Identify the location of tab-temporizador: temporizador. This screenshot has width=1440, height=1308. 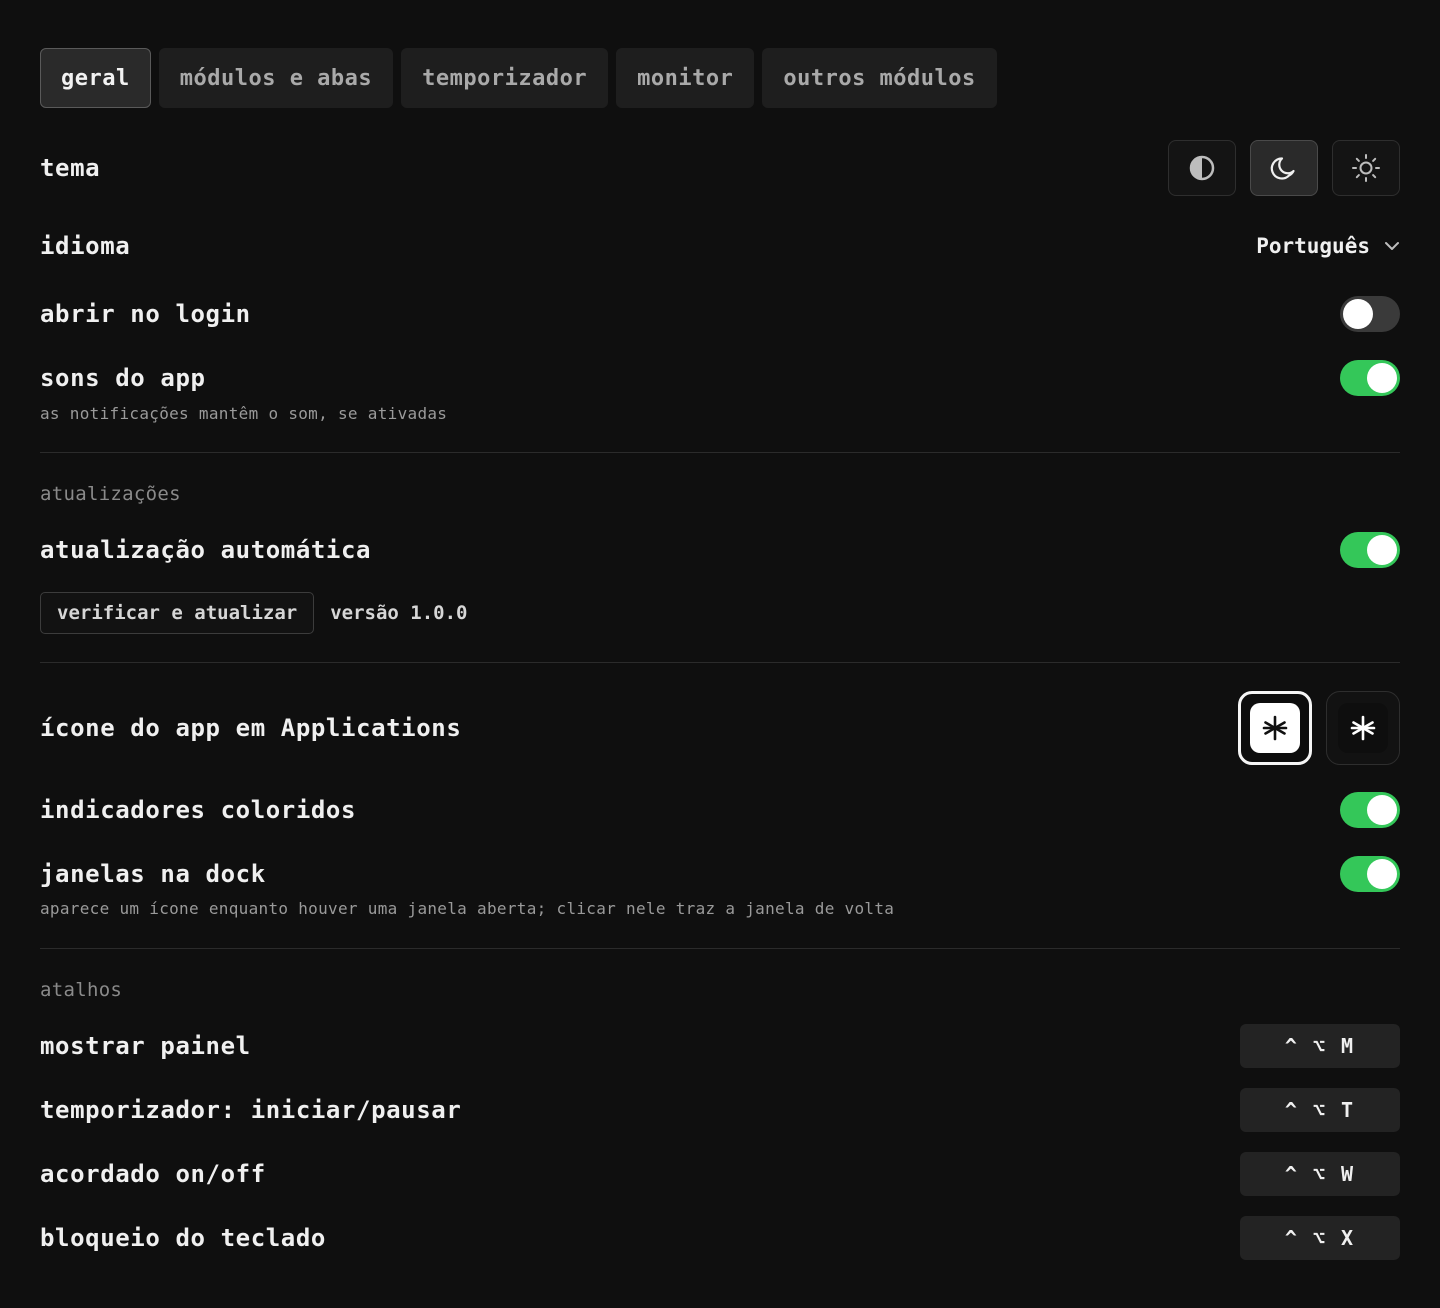
(505, 78).